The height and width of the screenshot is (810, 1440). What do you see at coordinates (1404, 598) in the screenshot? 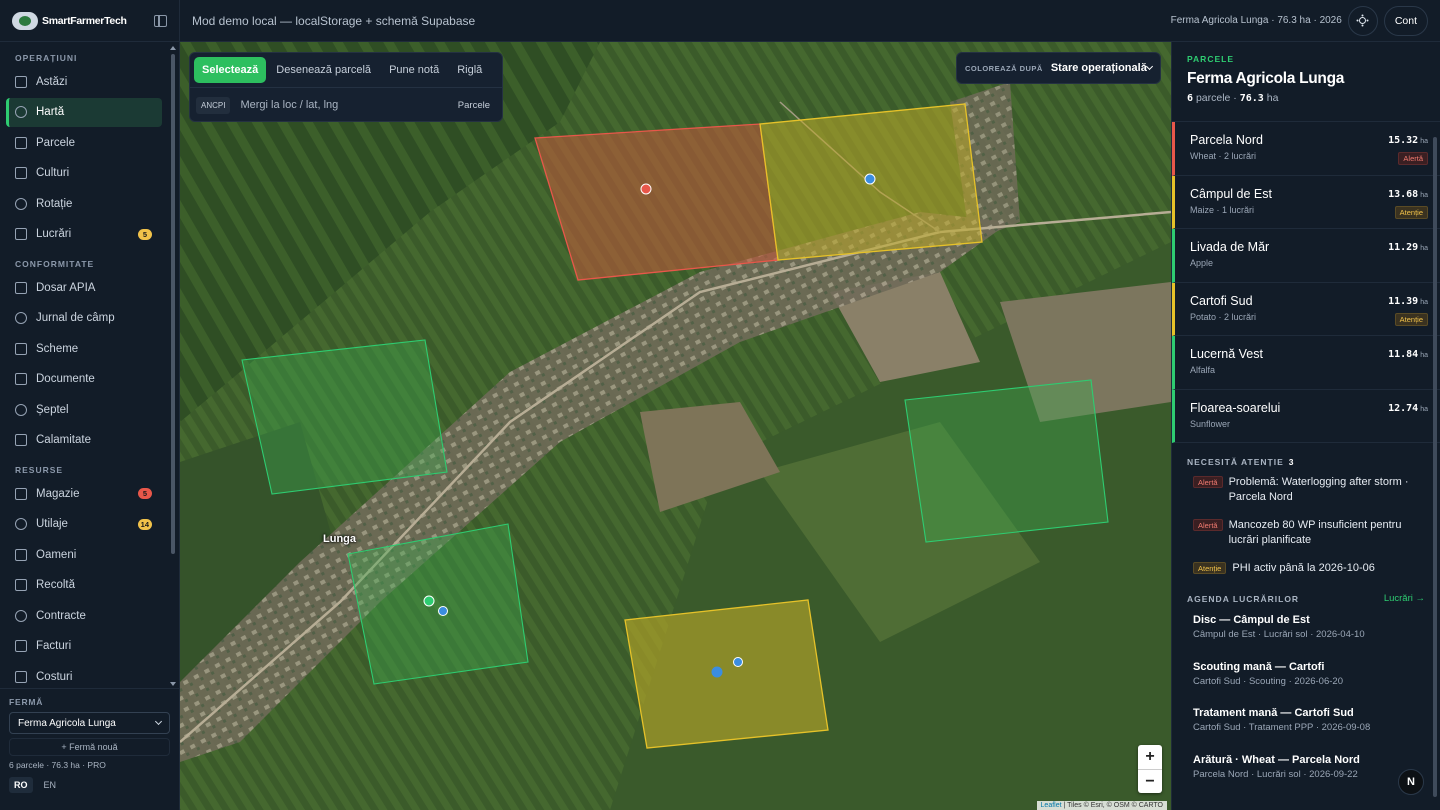
I see `agenda-link: Lucrări →` at bounding box center [1404, 598].